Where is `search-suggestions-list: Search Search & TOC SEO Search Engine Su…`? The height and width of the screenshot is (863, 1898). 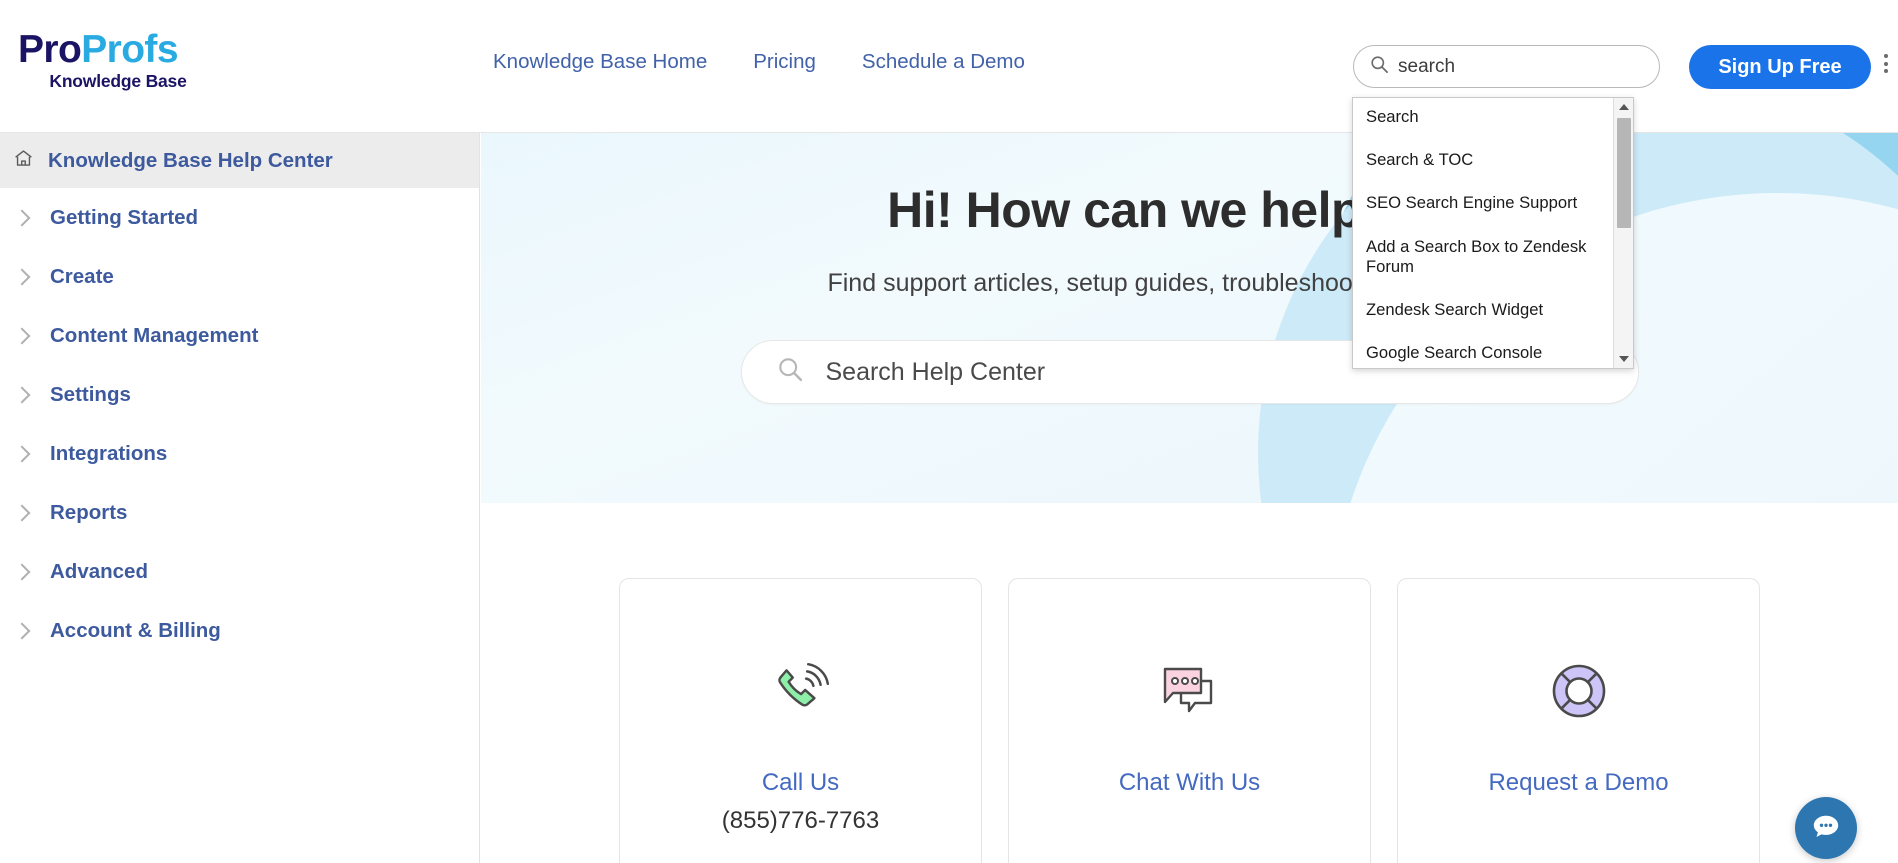 search-suggestions-list: Search Search & TOC SEO Search Engine Su… is located at coordinates (1483, 233).